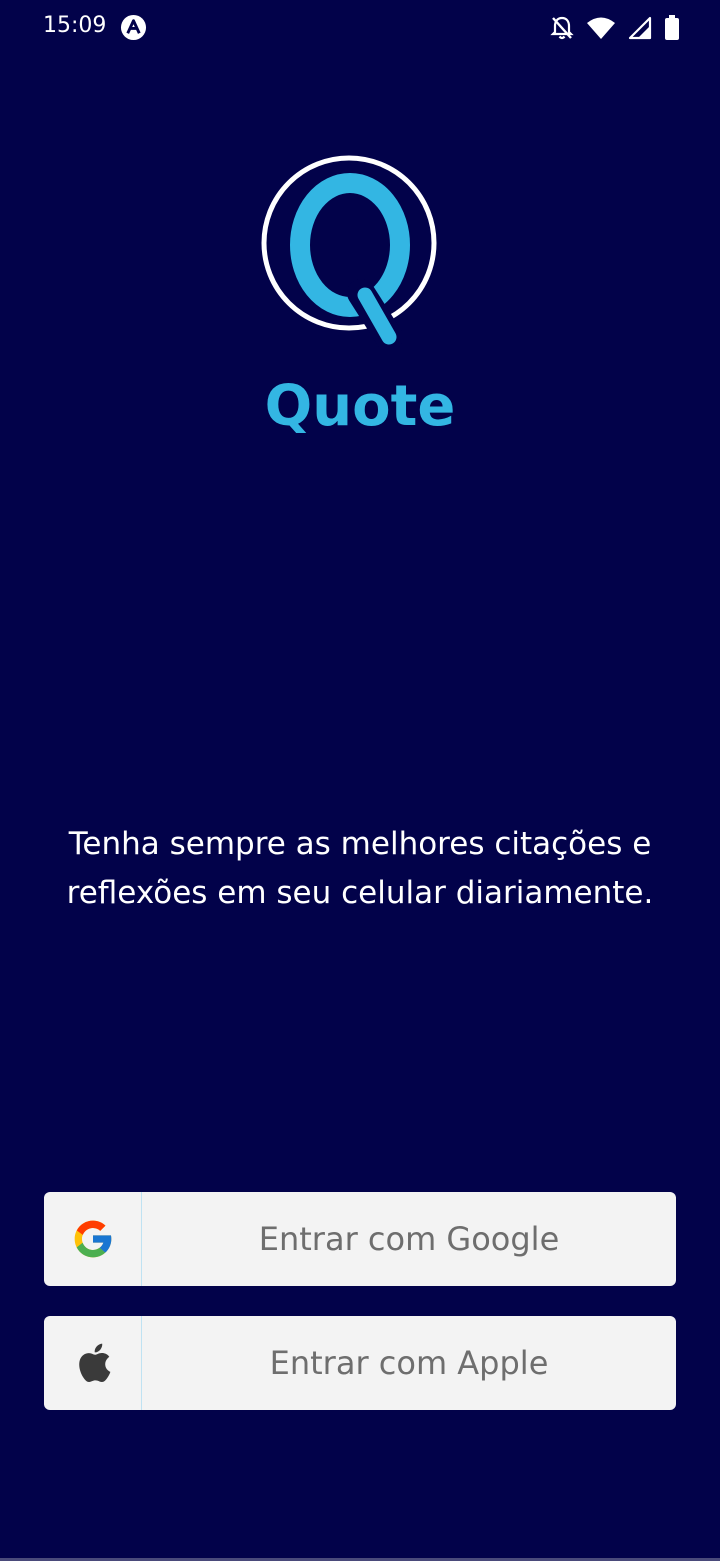 The image size is (720, 1561). I want to click on font-a-icon, so click(133, 27).